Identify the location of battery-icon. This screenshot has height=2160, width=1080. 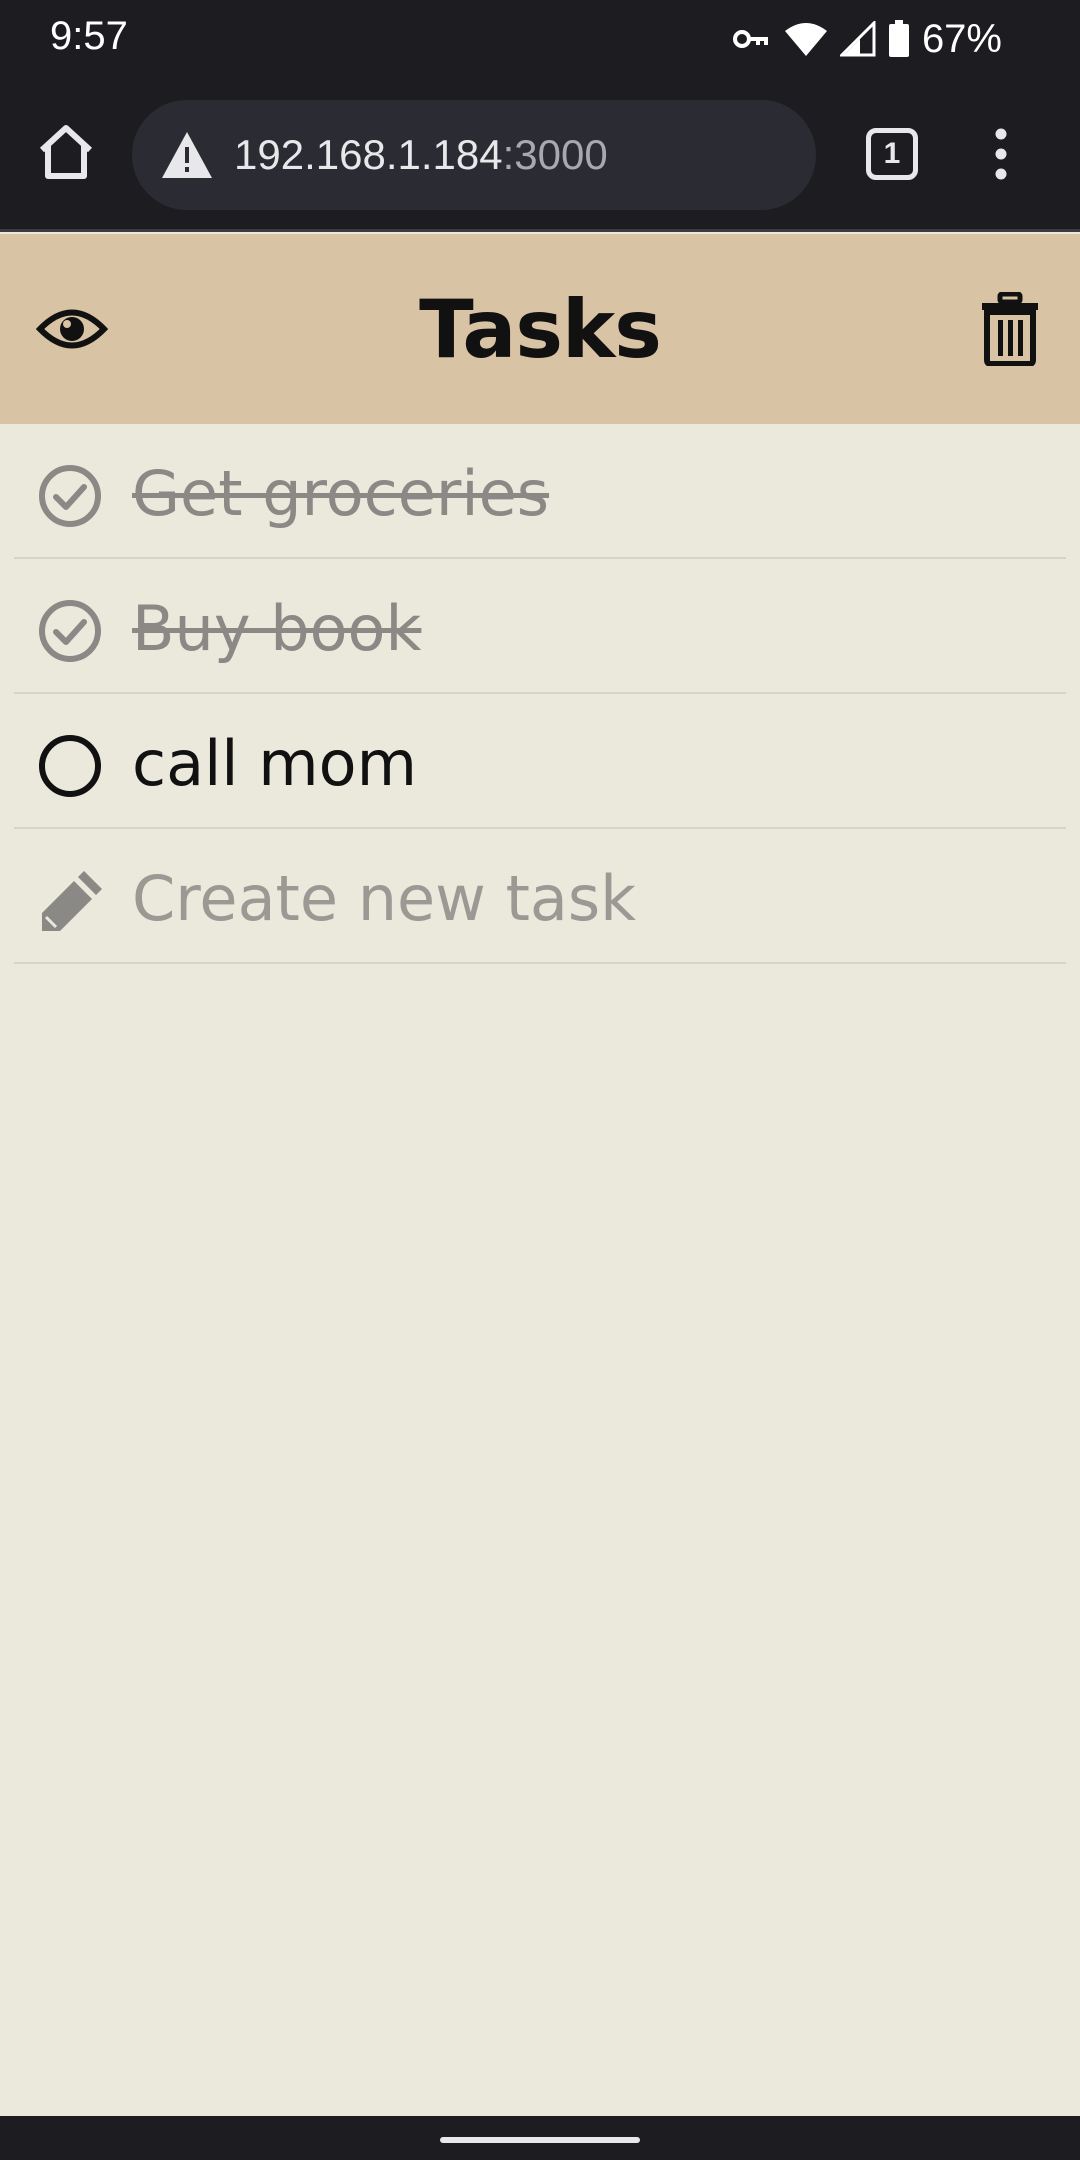
(898, 38).